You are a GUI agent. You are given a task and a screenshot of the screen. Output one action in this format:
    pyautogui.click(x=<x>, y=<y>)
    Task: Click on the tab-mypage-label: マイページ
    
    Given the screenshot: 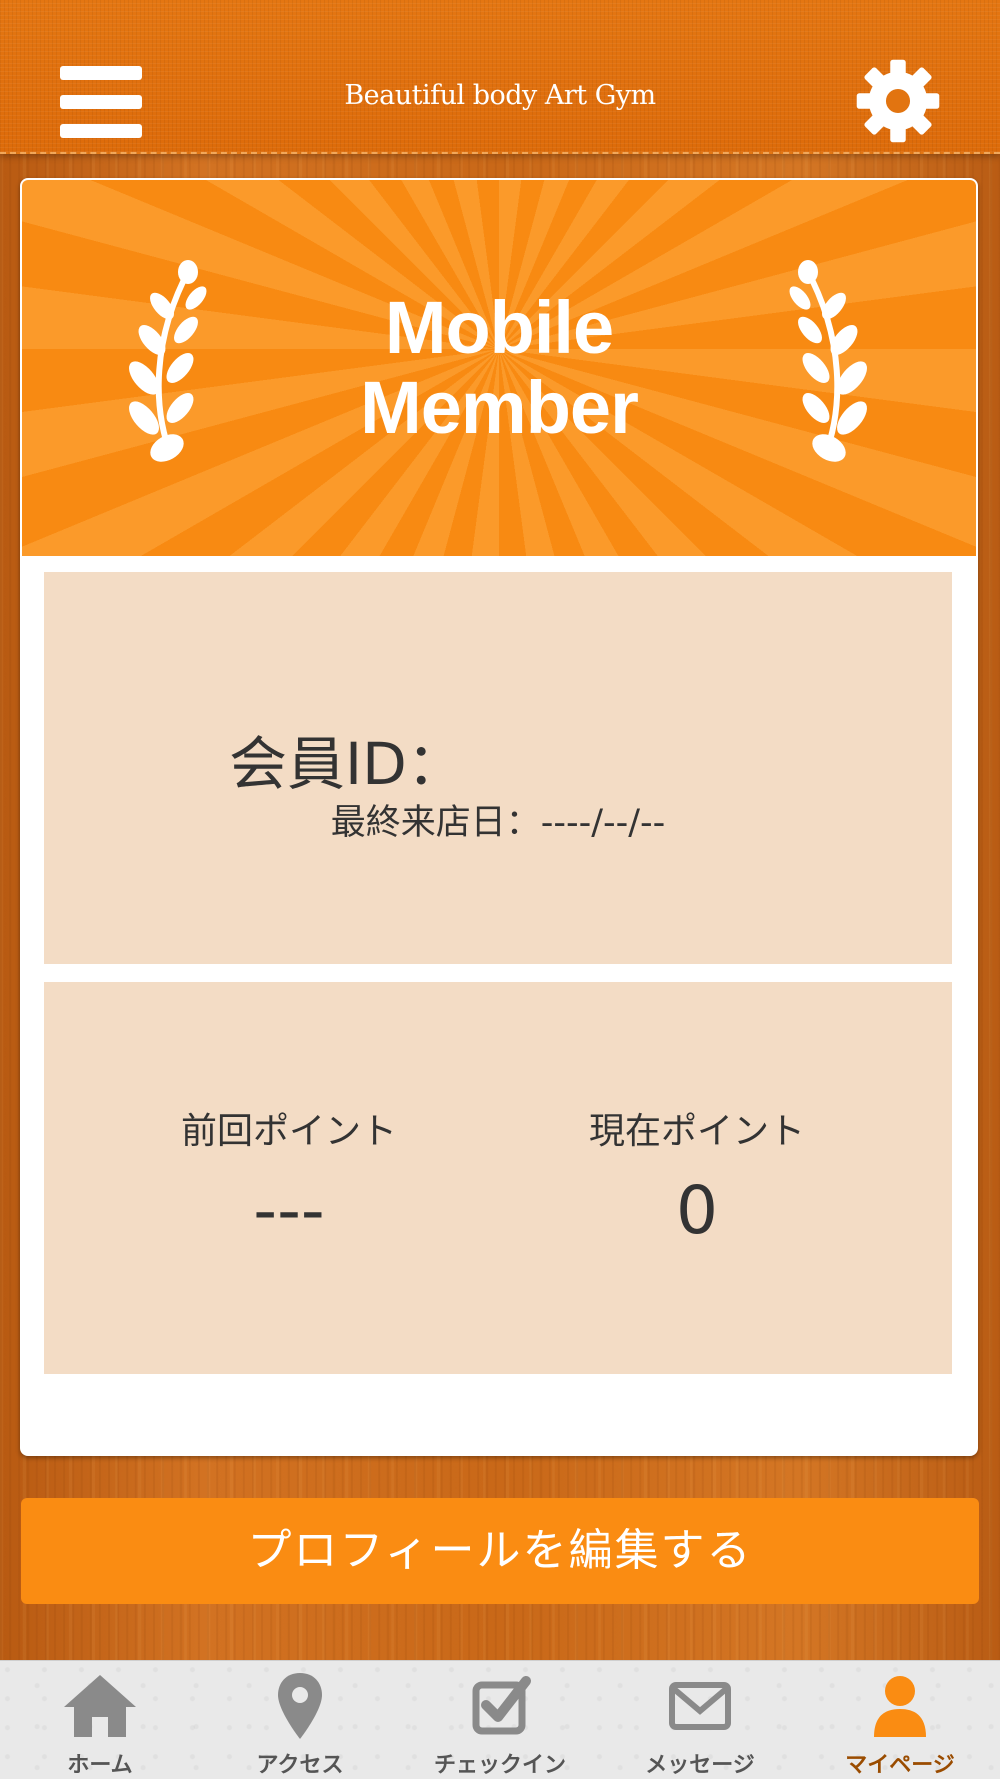 What is the action you would take?
    pyautogui.click(x=900, y=1765)
    